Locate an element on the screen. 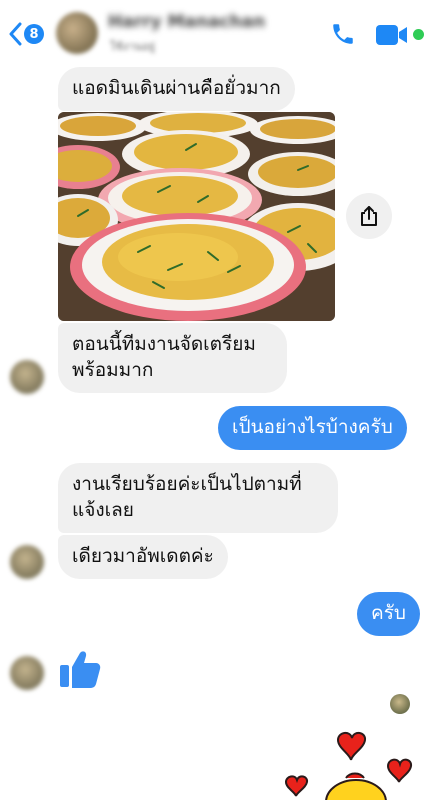 The width and height of the screenshot is (430, 800). back-chevron-icon is located at coordinates (15, 34).